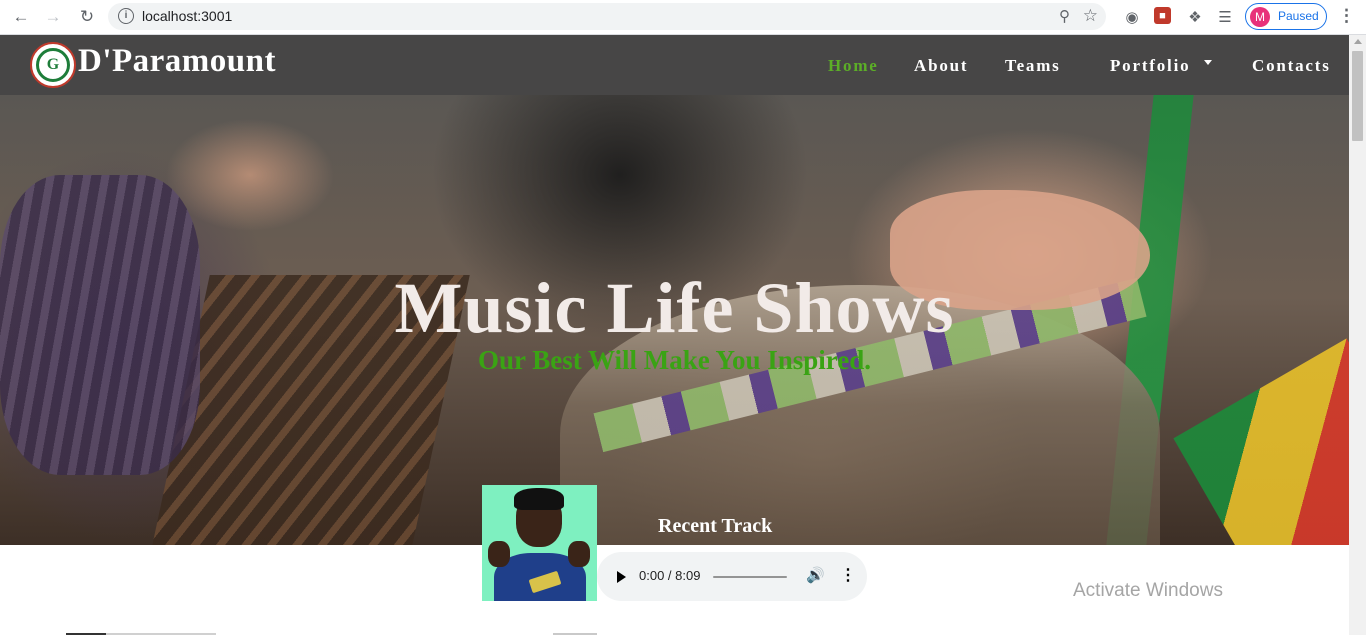 This screenshot has width=1366, height=635. Describe the element at coordinates (1132, 17) in the screenshot. I see `extension-icon: ◉` at that location.